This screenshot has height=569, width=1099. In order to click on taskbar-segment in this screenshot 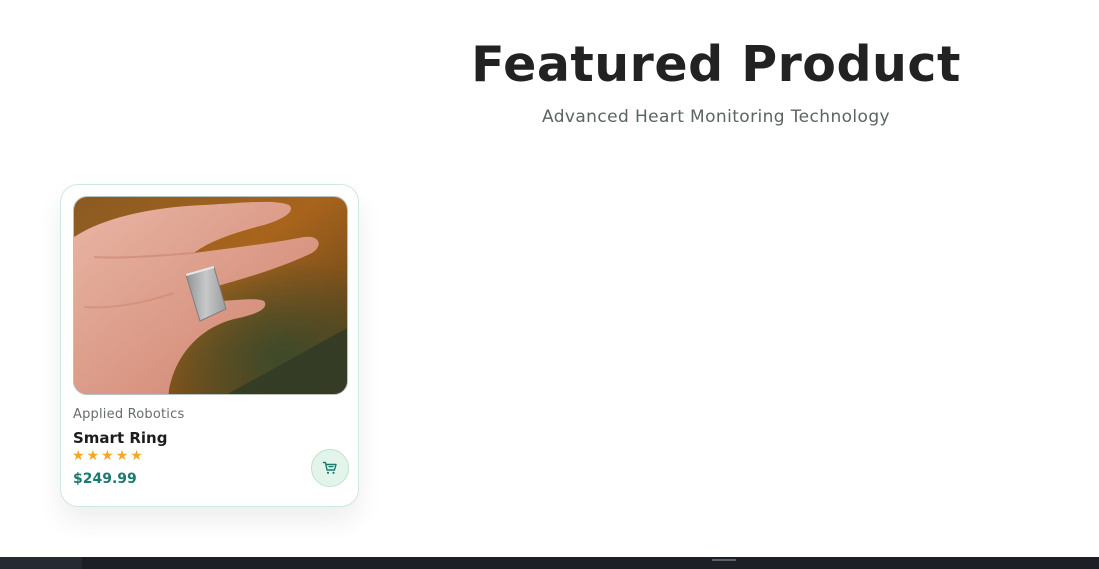, I will do `click(41, 563)`.